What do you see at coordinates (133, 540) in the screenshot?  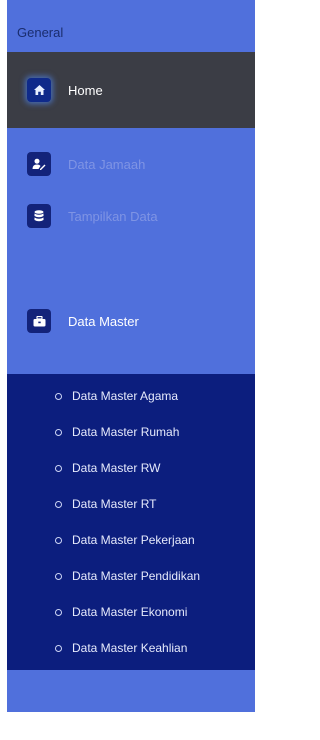 I see `submenu-label: Data Master Pekerjaan` at bounding box center [133, 540].